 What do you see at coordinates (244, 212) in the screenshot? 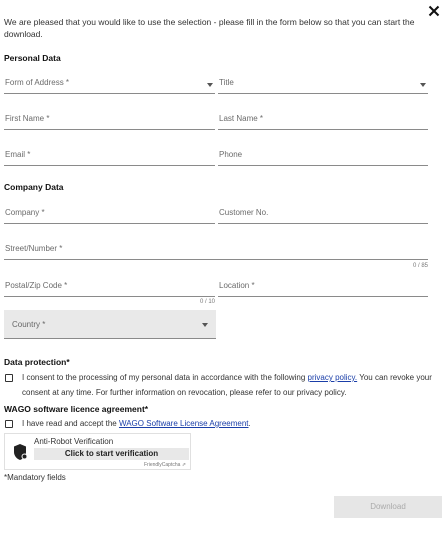
I see `customer-no-label: Customer No.` at bounding box center [244, 212].